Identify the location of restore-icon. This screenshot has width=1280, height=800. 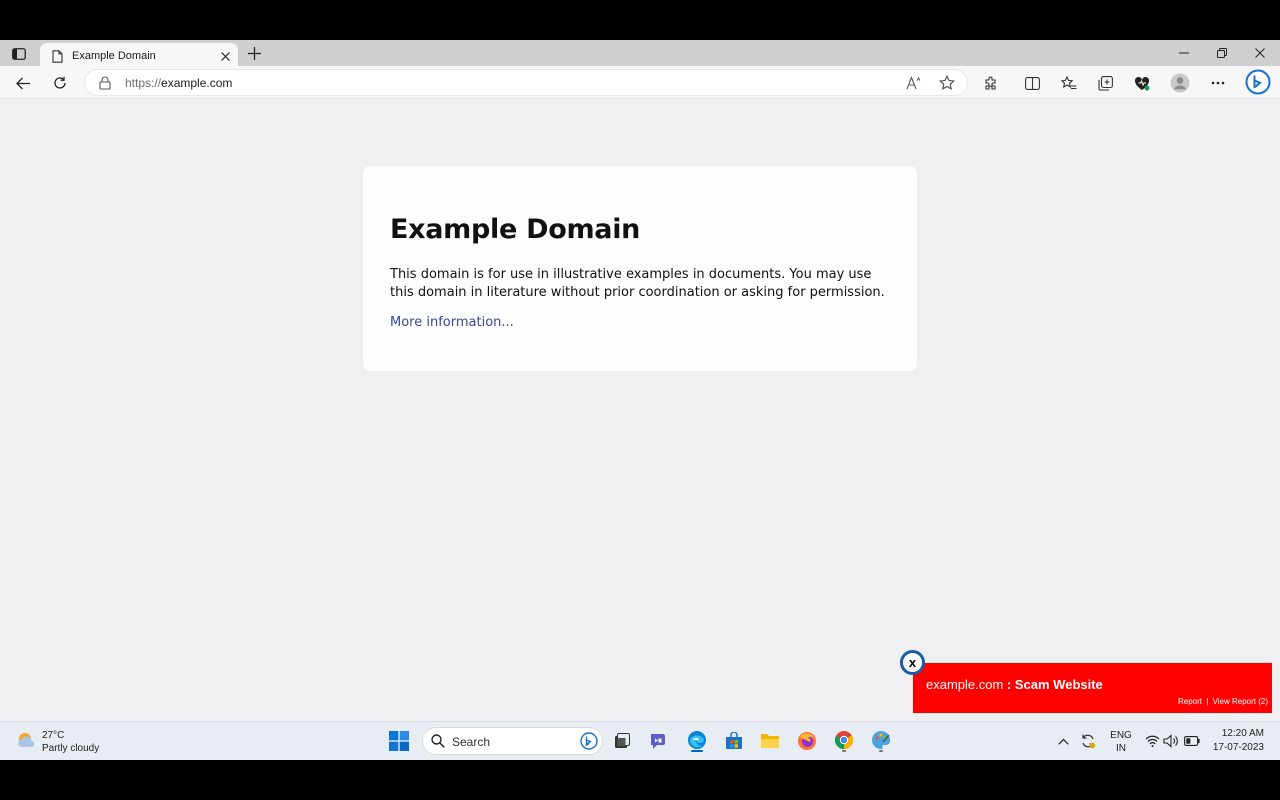
(1222, 53).